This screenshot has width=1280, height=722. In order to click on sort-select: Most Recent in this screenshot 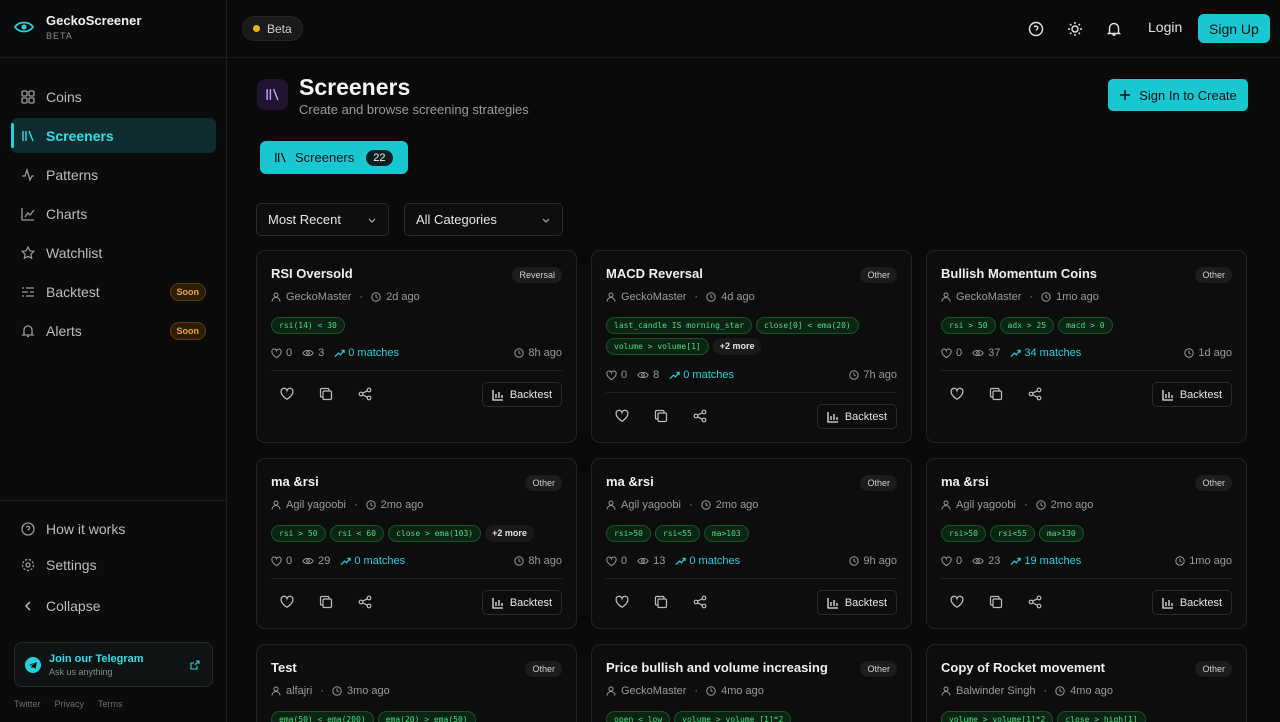, I will do `click(322, 219)`.